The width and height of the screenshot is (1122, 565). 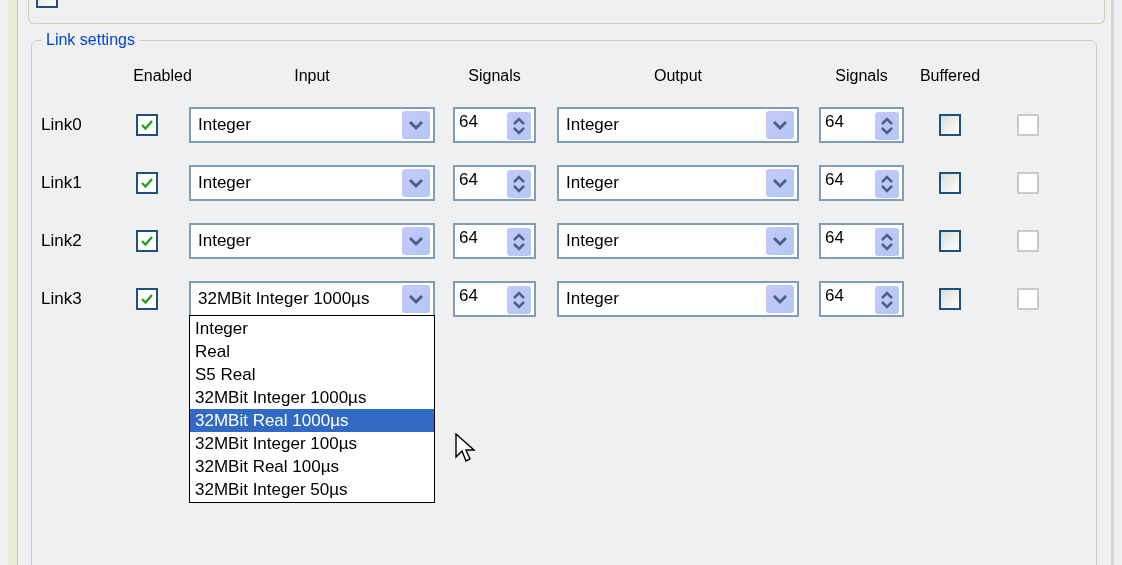 I want to click on row-label: Link1, so click(x=62, y=183).